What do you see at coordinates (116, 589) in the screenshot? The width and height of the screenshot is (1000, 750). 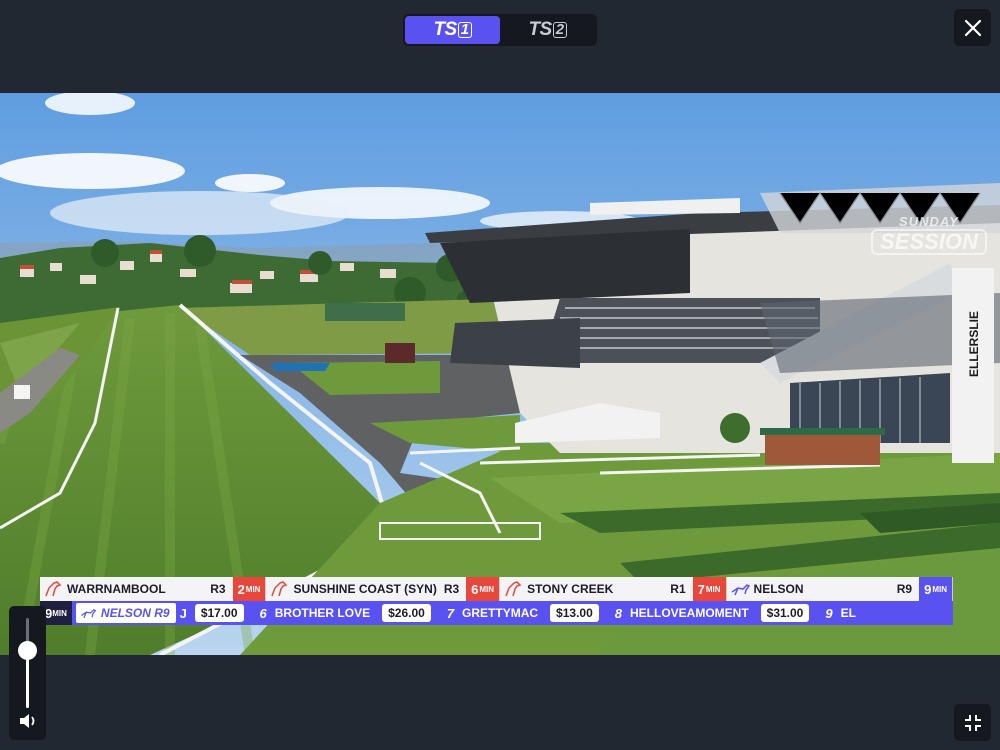 I see `race-venue: WARRNAMBOOL` at bounding box center [116, 589].